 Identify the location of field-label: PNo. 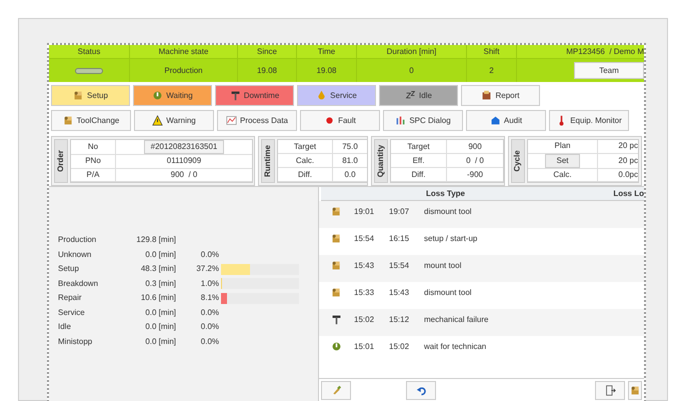
(93, 161).